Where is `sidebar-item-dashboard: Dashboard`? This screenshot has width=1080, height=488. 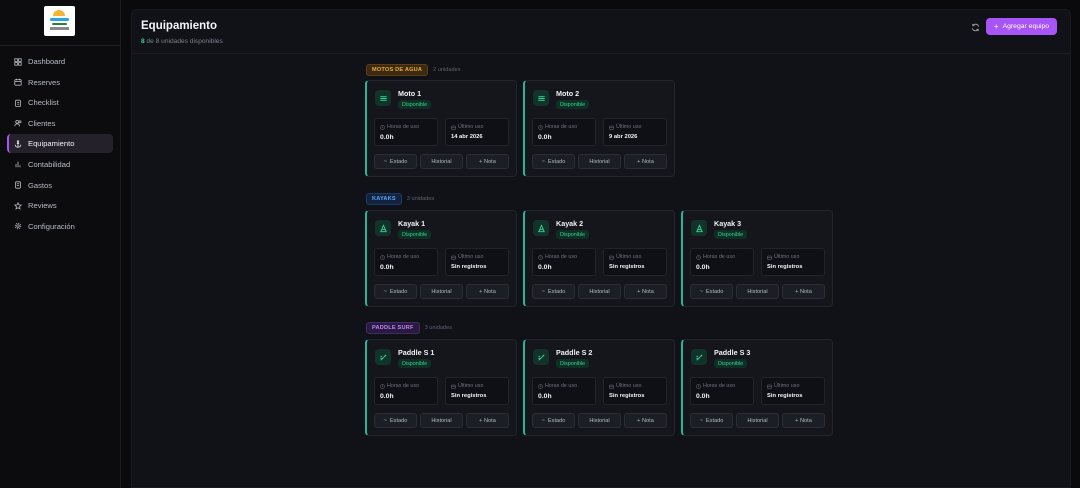 sidebar-item-dashboard: Dashboard is located at coordinates (60, 61).